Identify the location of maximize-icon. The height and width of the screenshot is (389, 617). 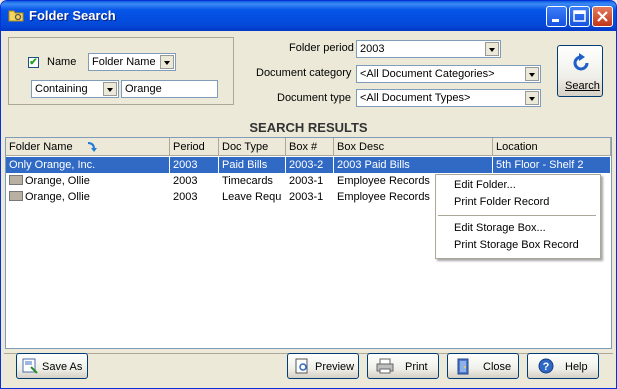
(579, 16).